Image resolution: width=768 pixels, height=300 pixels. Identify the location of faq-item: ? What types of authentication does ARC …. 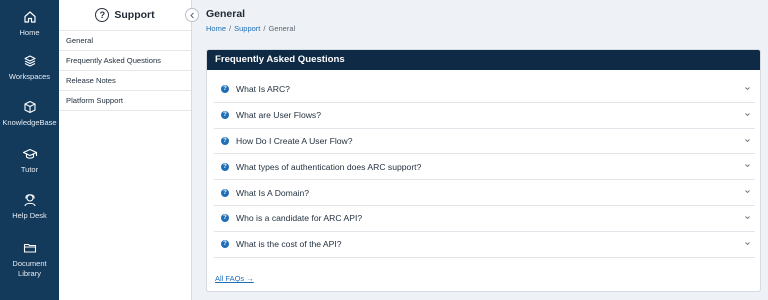
(484, 167).